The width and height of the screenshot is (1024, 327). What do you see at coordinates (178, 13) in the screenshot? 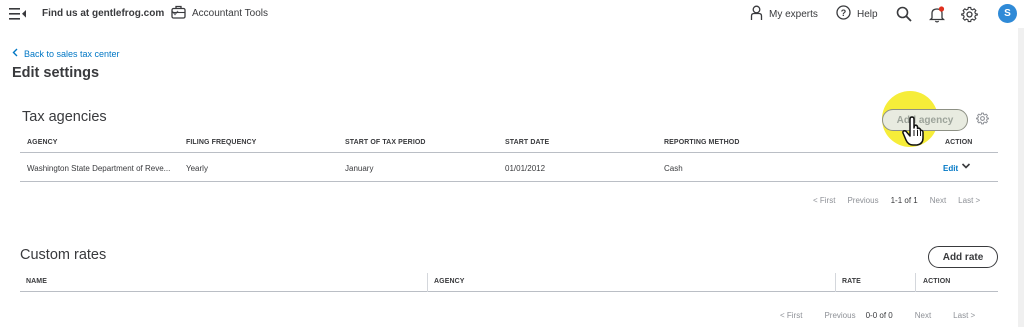
I see `briefcase-icon` at bounding box center [178, 13].